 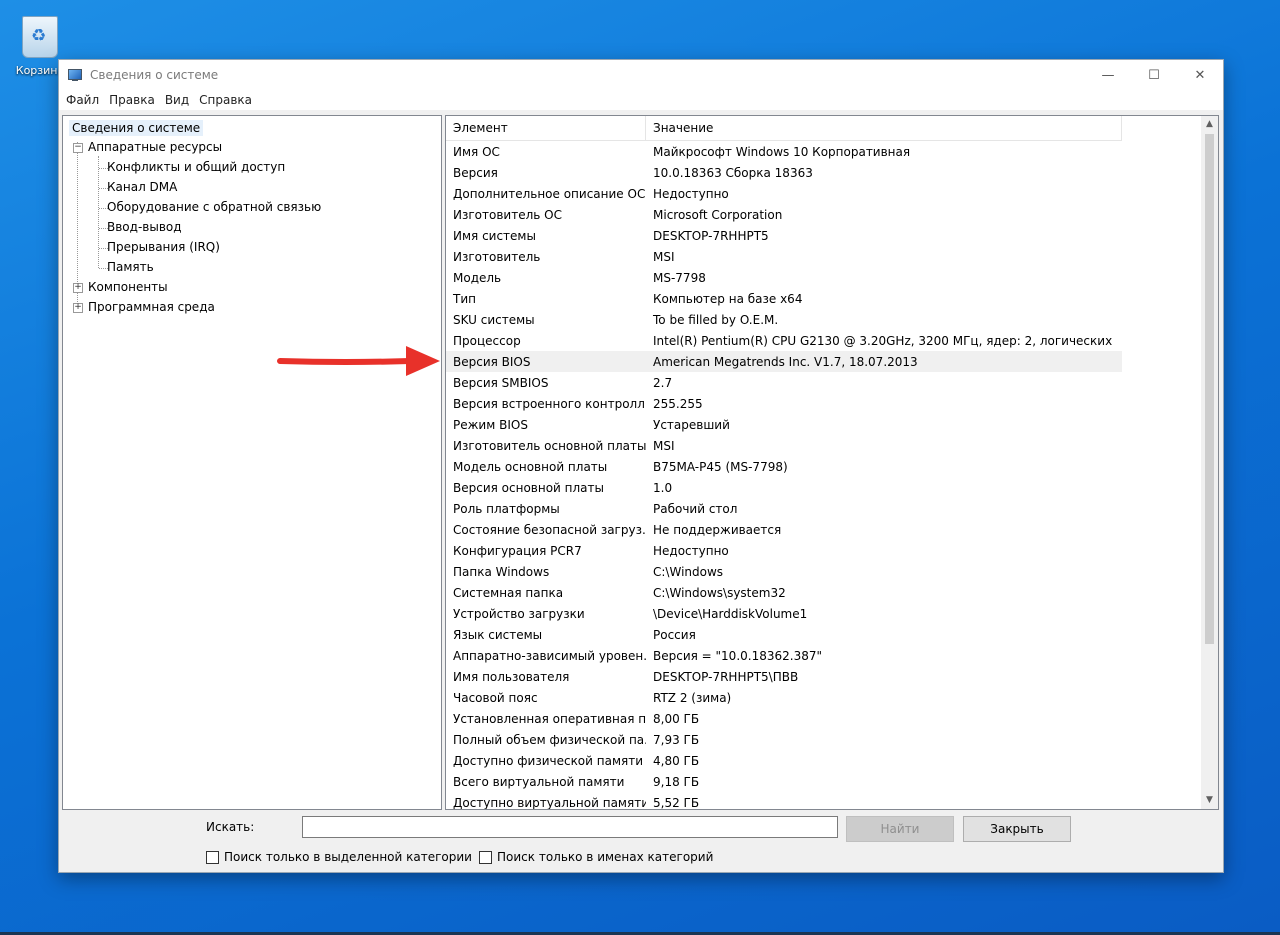 I want to click on table-row: Имя пользователя DESKTOP-7RHHPT5\ПВВ, so click(x=823, y=676).